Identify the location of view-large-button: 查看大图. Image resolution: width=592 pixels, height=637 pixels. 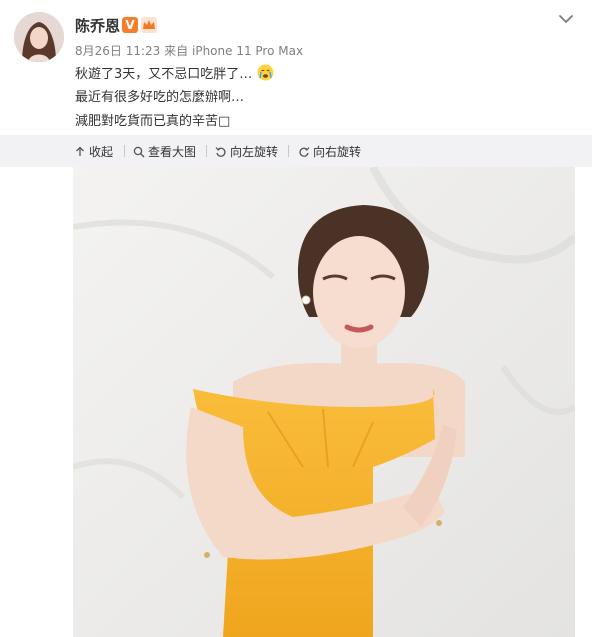
(164, 151).